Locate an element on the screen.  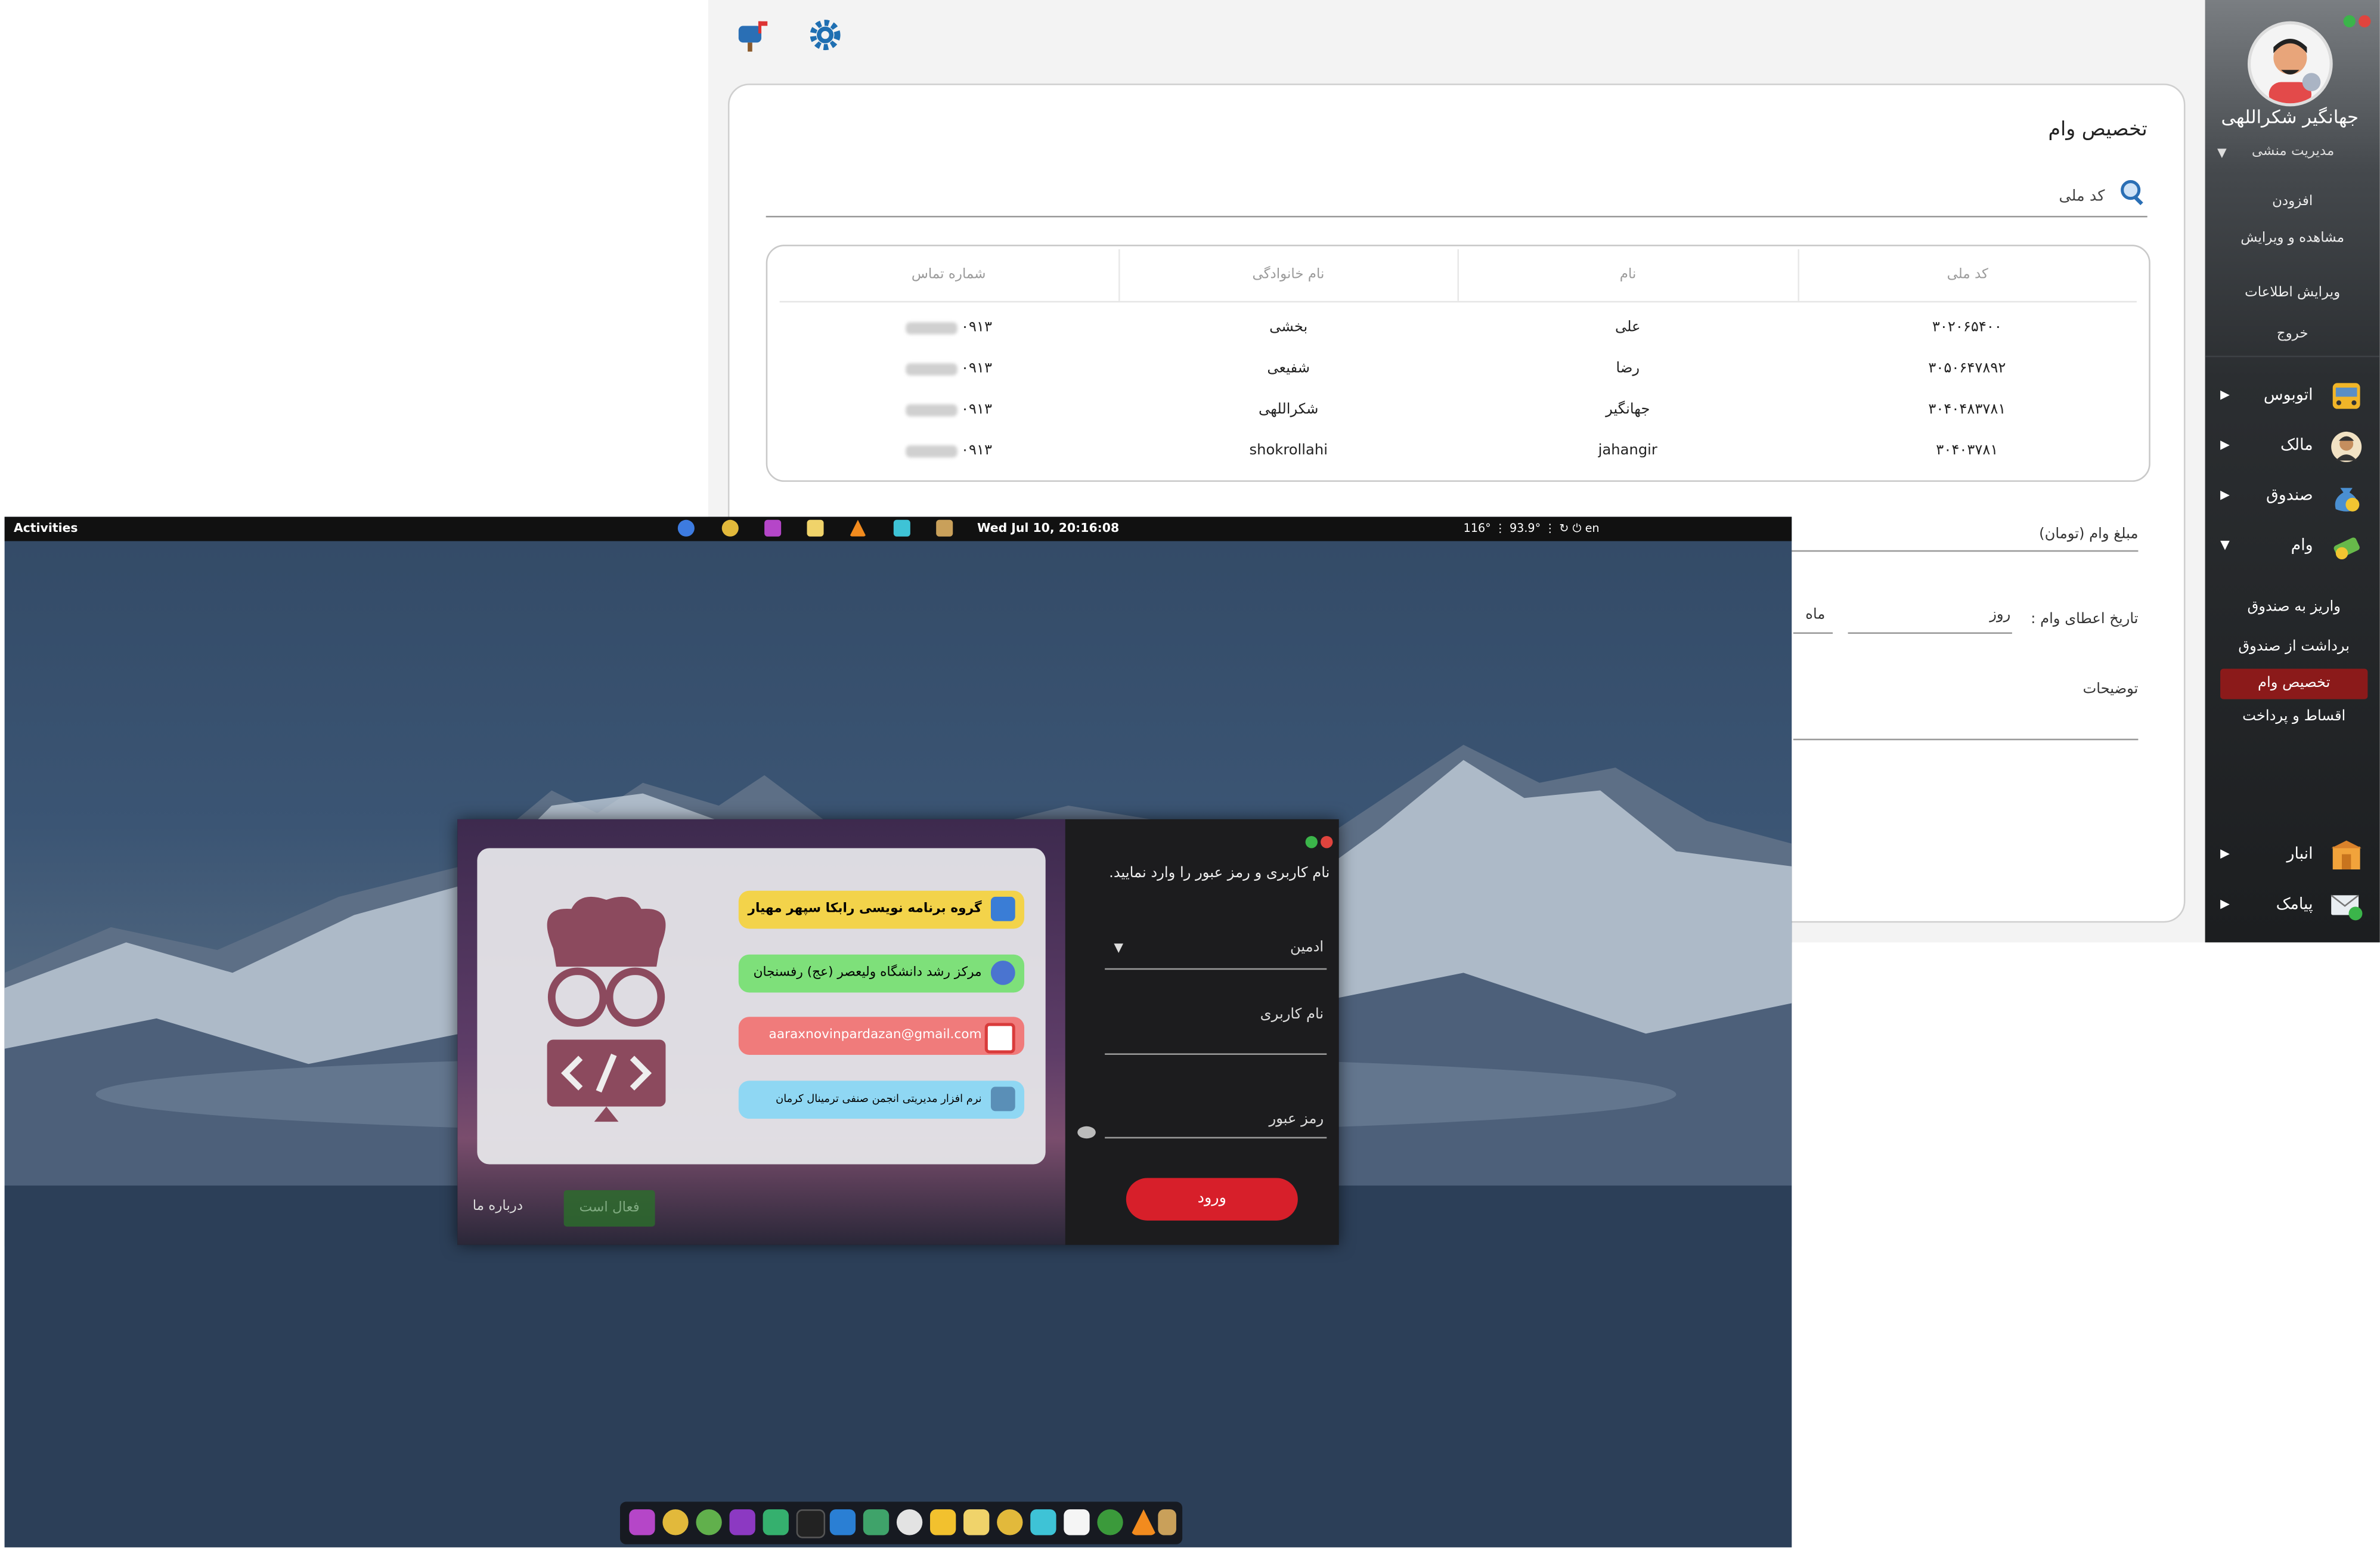
sidebar-item-bus: اتوبوس ▶ is located at coordinates (2292, 398).